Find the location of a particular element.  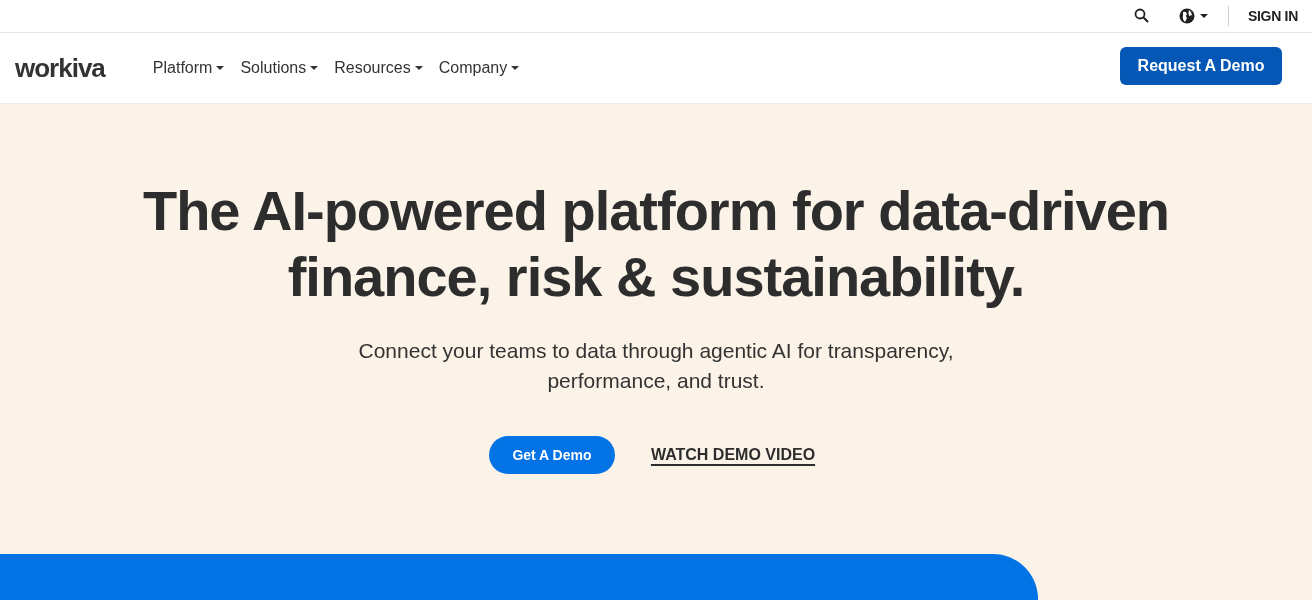

nav-menu-item: Resources is located at coordinates (378, 68).